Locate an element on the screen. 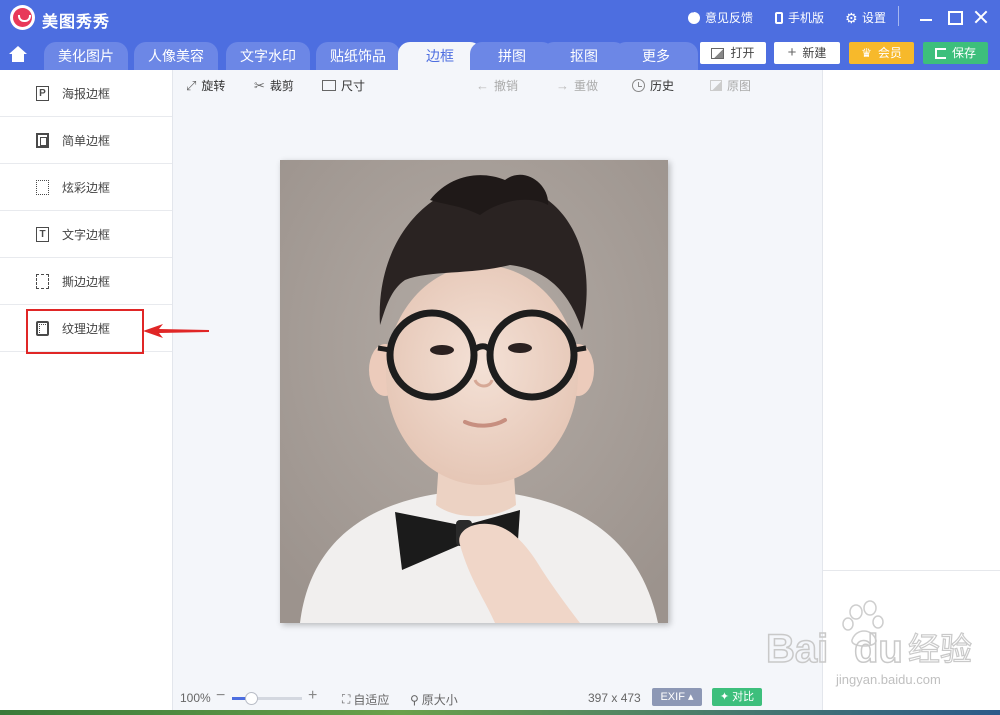  image-dimensions: 397 x 473 is located at coordinates (614, 698).